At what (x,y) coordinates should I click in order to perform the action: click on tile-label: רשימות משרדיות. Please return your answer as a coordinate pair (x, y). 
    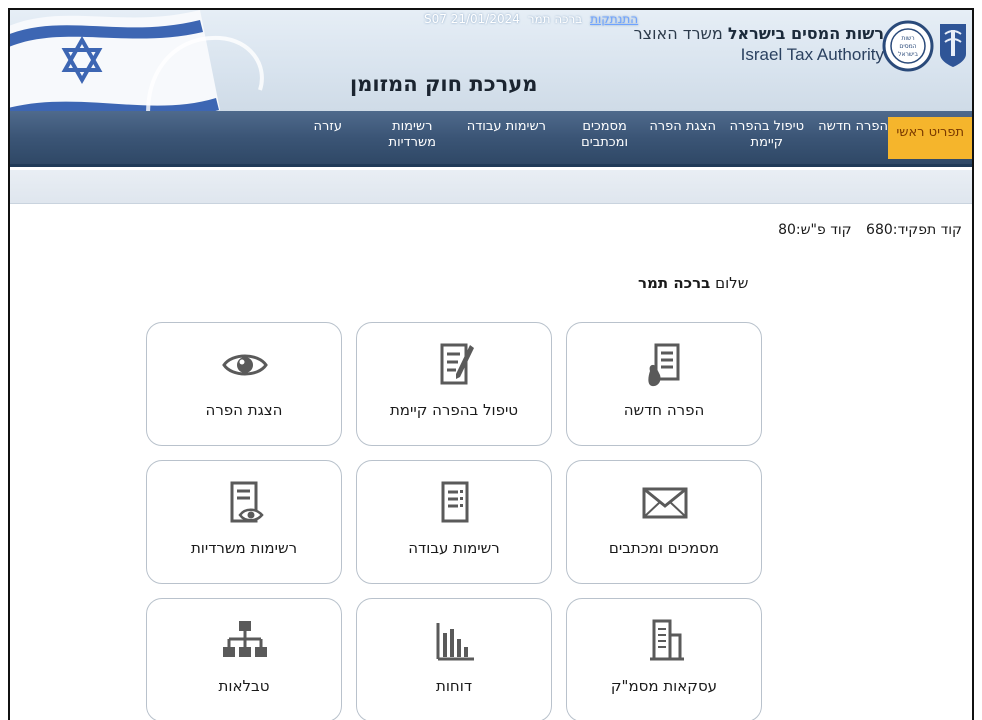
    Looking at the image, I should click on (244, 548).